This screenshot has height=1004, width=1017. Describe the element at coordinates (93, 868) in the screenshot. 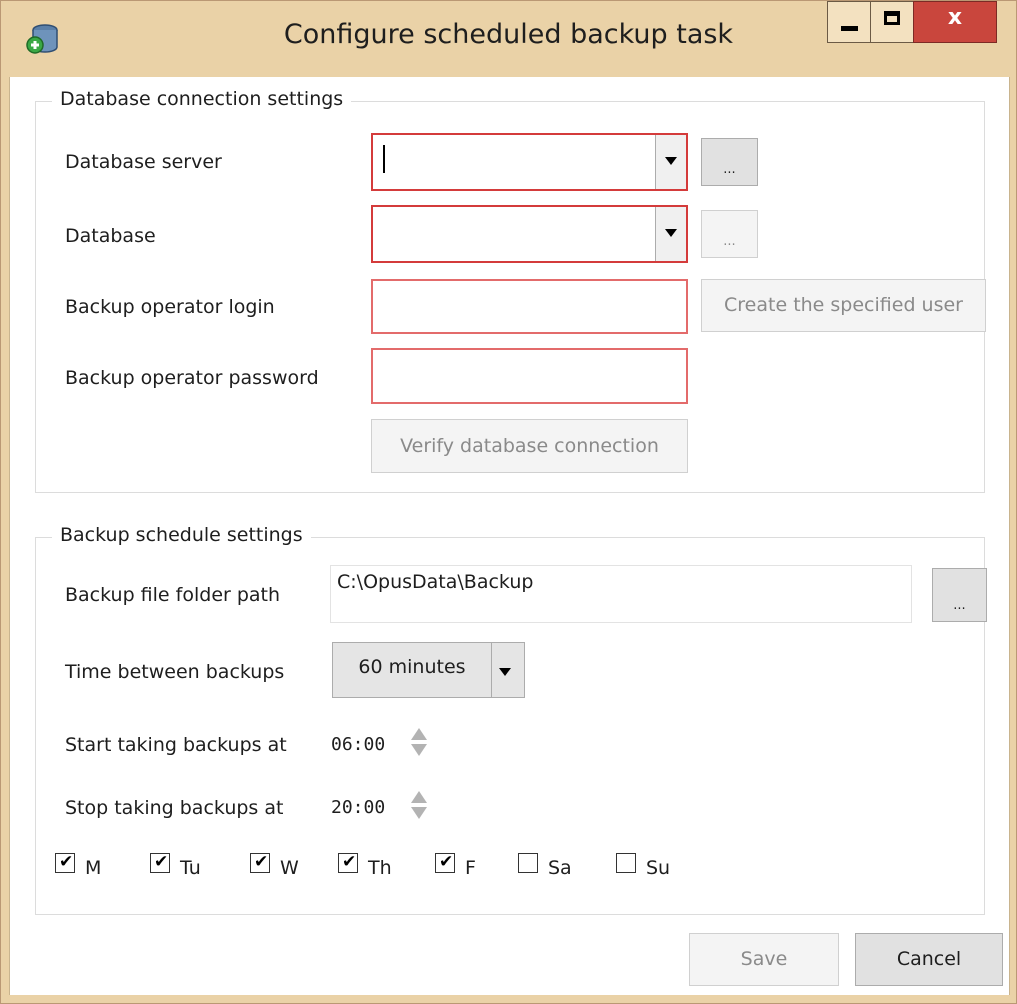

I see `day-label: M` at that location.